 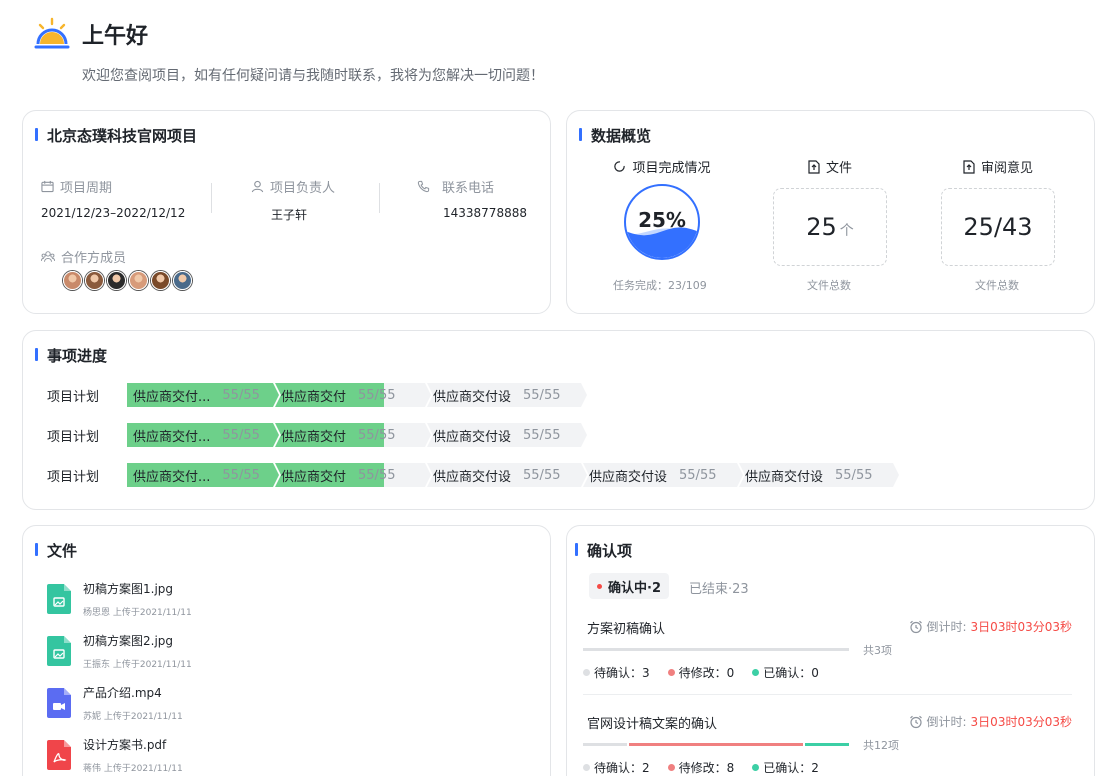 What do you see at coordinates (821, 227) in the screenshot?
I see `files-count: 25` at bounding box center [821, 227].